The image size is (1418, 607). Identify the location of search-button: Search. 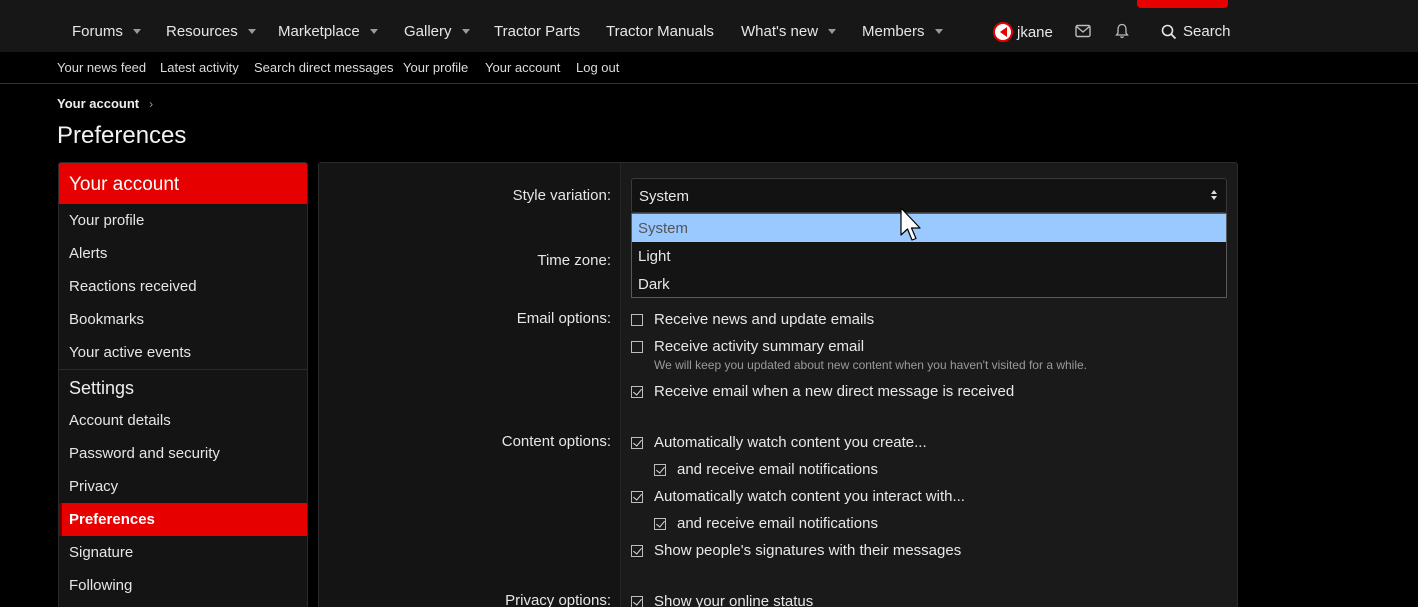
(1196, 31).